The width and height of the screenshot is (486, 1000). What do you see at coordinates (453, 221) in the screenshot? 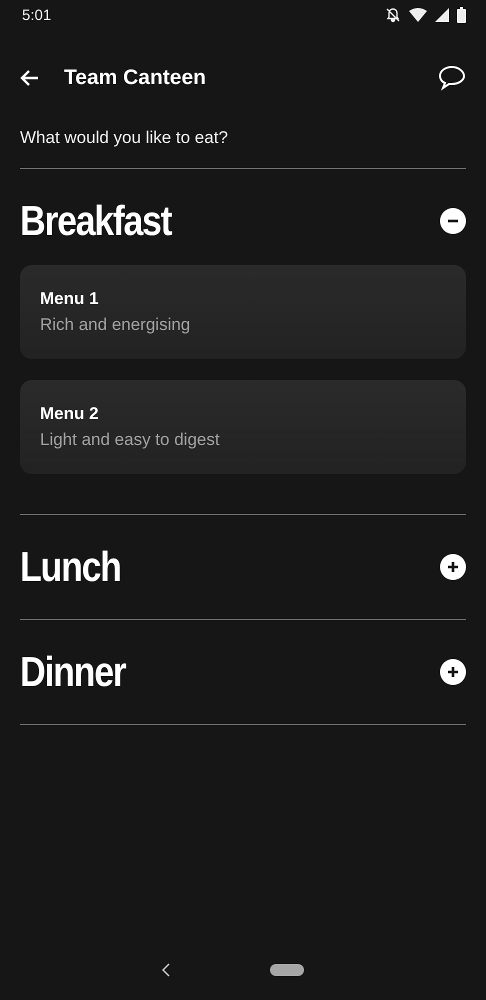
I see `collapse-button` at bounding box center [453, 221].